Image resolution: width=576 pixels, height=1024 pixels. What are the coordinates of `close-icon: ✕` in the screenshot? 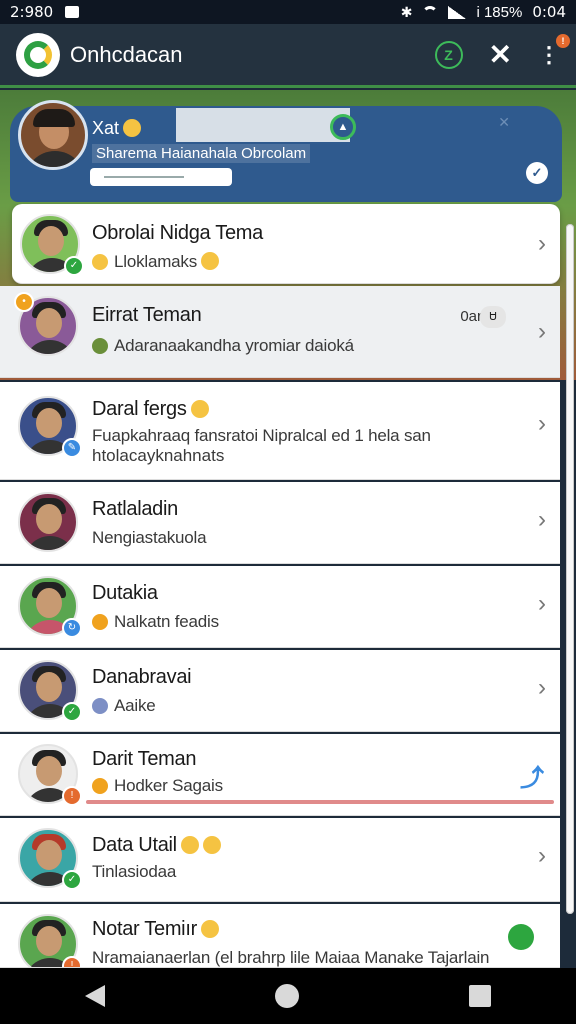 It's located at (504, 122).